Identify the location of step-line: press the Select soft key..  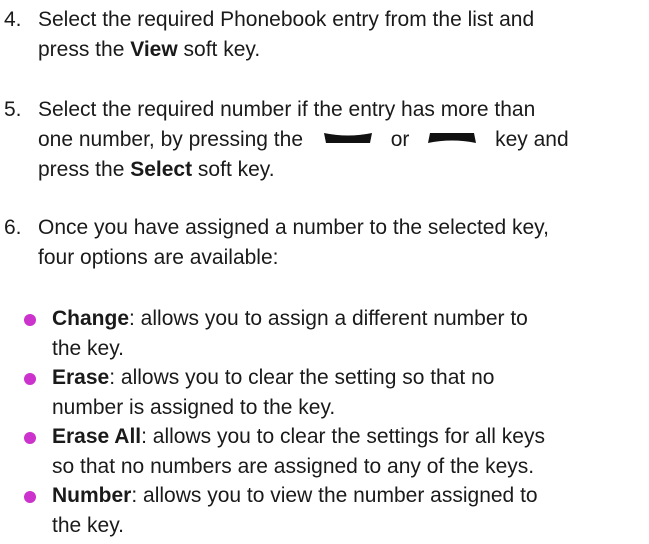
(341, 170).